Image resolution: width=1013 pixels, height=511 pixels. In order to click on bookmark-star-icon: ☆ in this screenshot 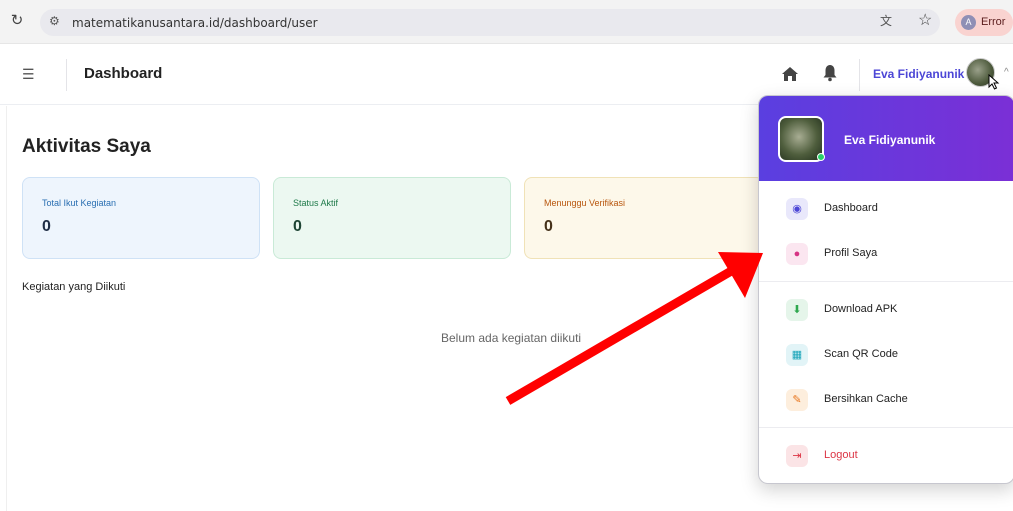, I will do `click(925, 20)`.